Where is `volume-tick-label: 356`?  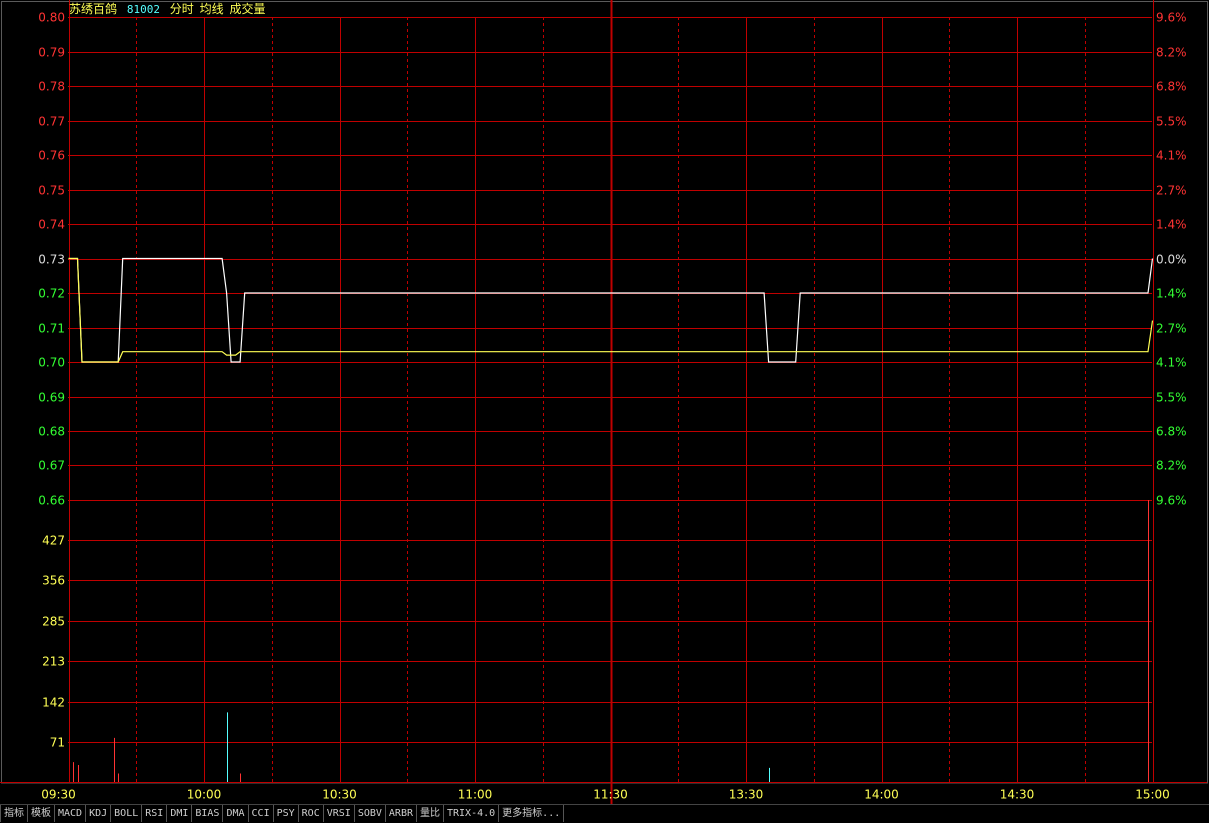 volume-tick-label: 356 is located at coordinates (53, 581).